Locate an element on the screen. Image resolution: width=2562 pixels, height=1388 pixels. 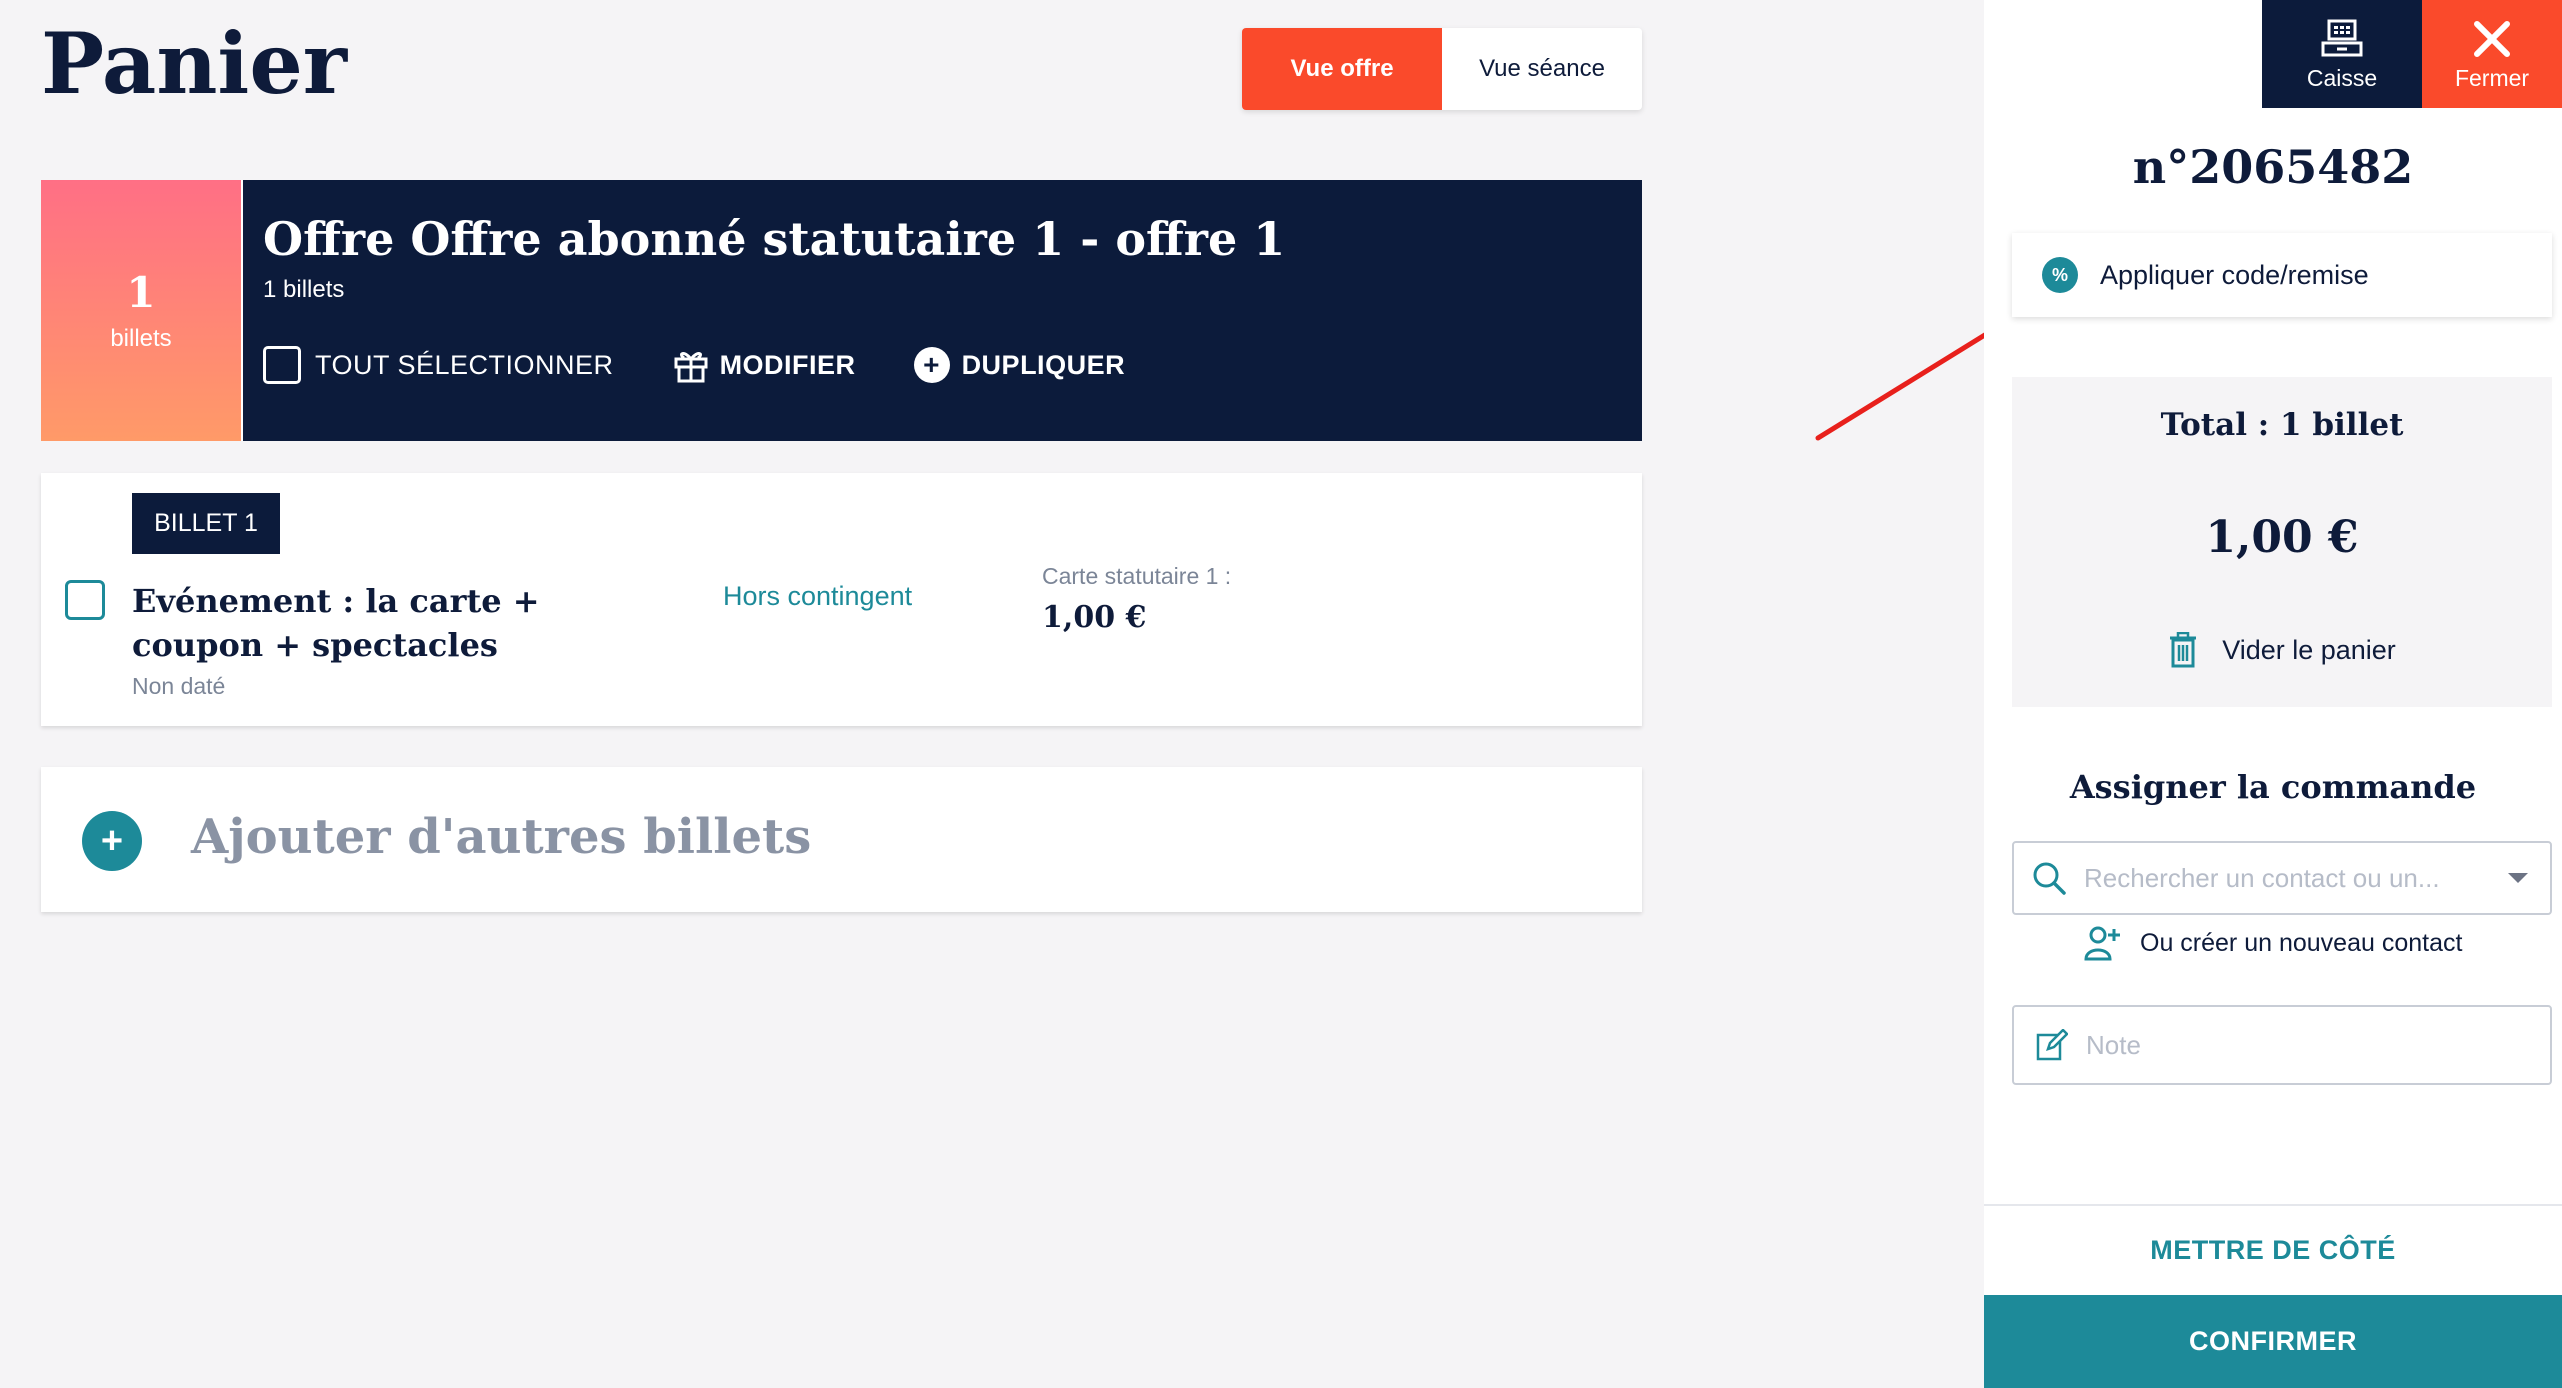
note-placeholder: Note is located at coordinates (2113, 1044).